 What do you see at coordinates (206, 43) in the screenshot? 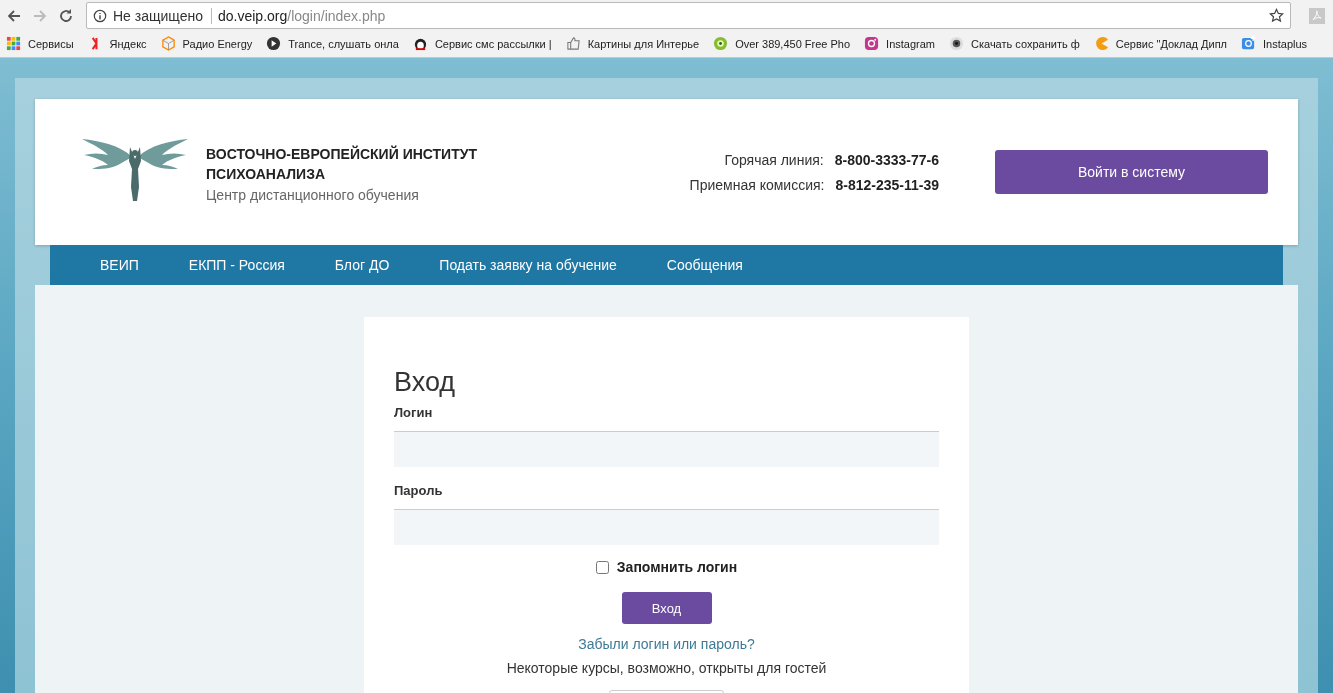
I see `bookmark: Радио Energy` at bounding box center [206, 43].